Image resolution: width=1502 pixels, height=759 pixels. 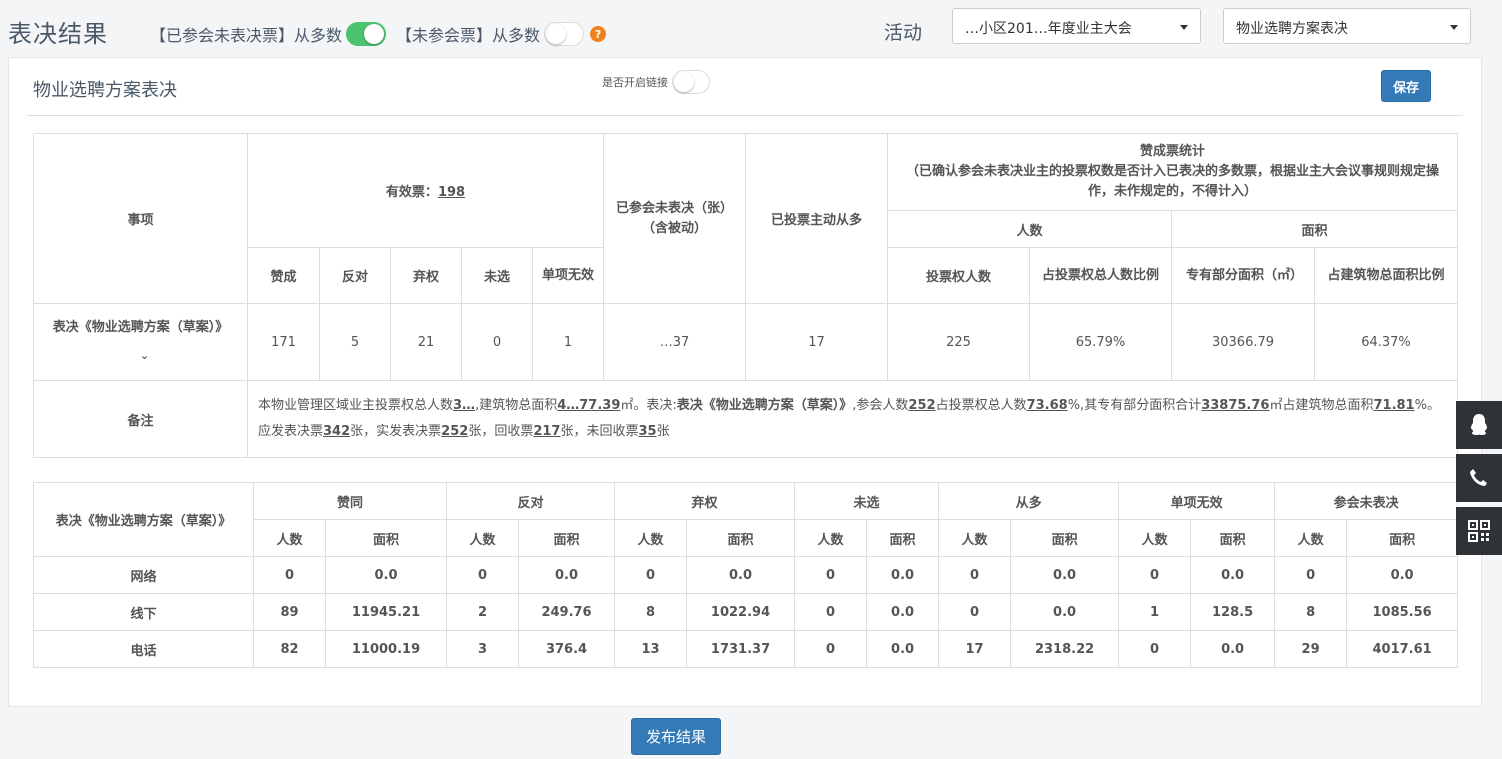 I want to click on sub-unselected: 未选, so click(x=497, y=275).